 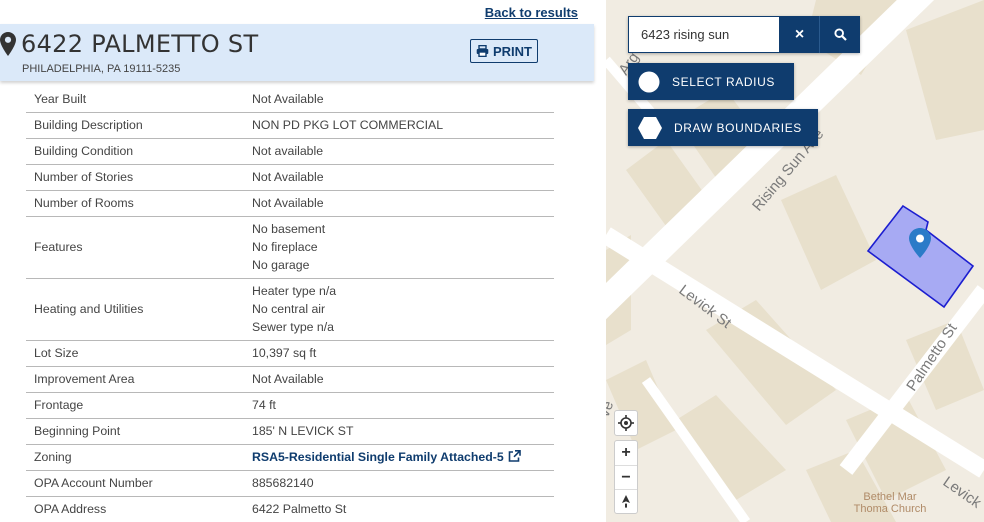 I want to click on detail-label: Building Description, so click(x=88, y=125).